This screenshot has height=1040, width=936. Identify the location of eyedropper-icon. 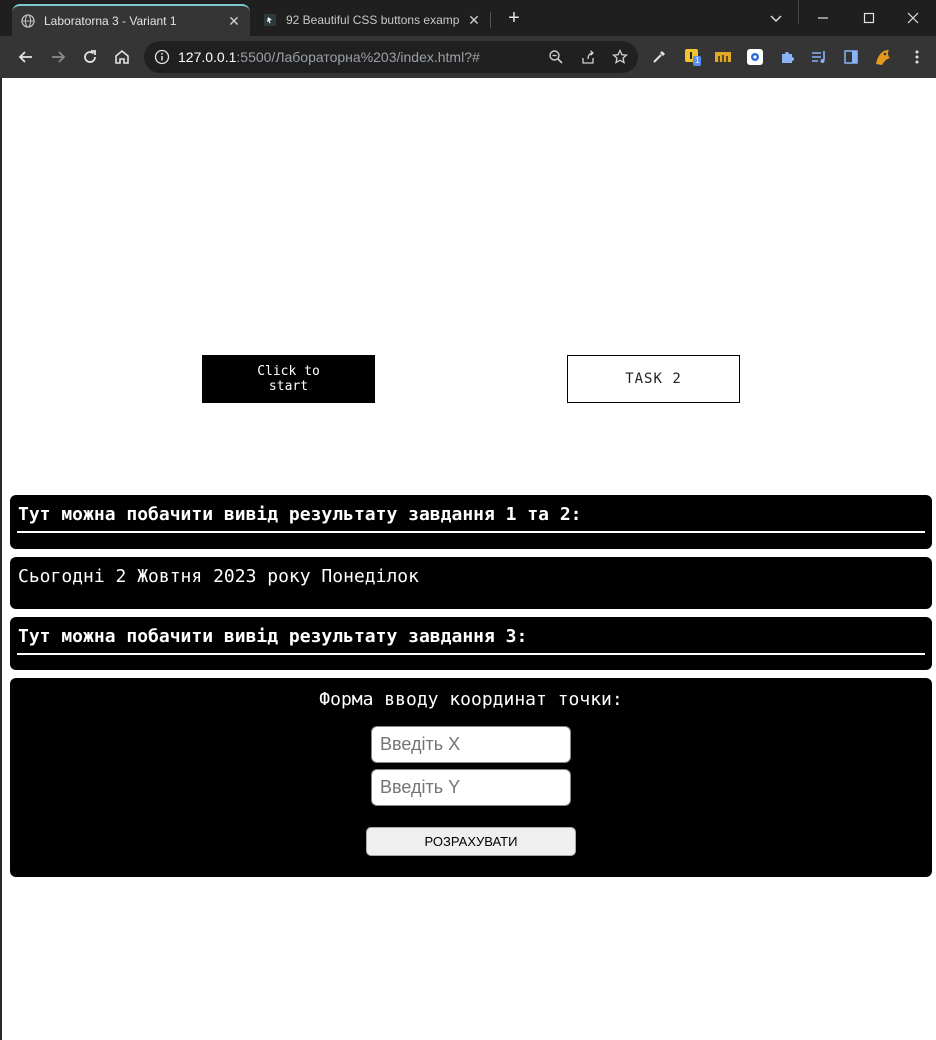
(659, 57).